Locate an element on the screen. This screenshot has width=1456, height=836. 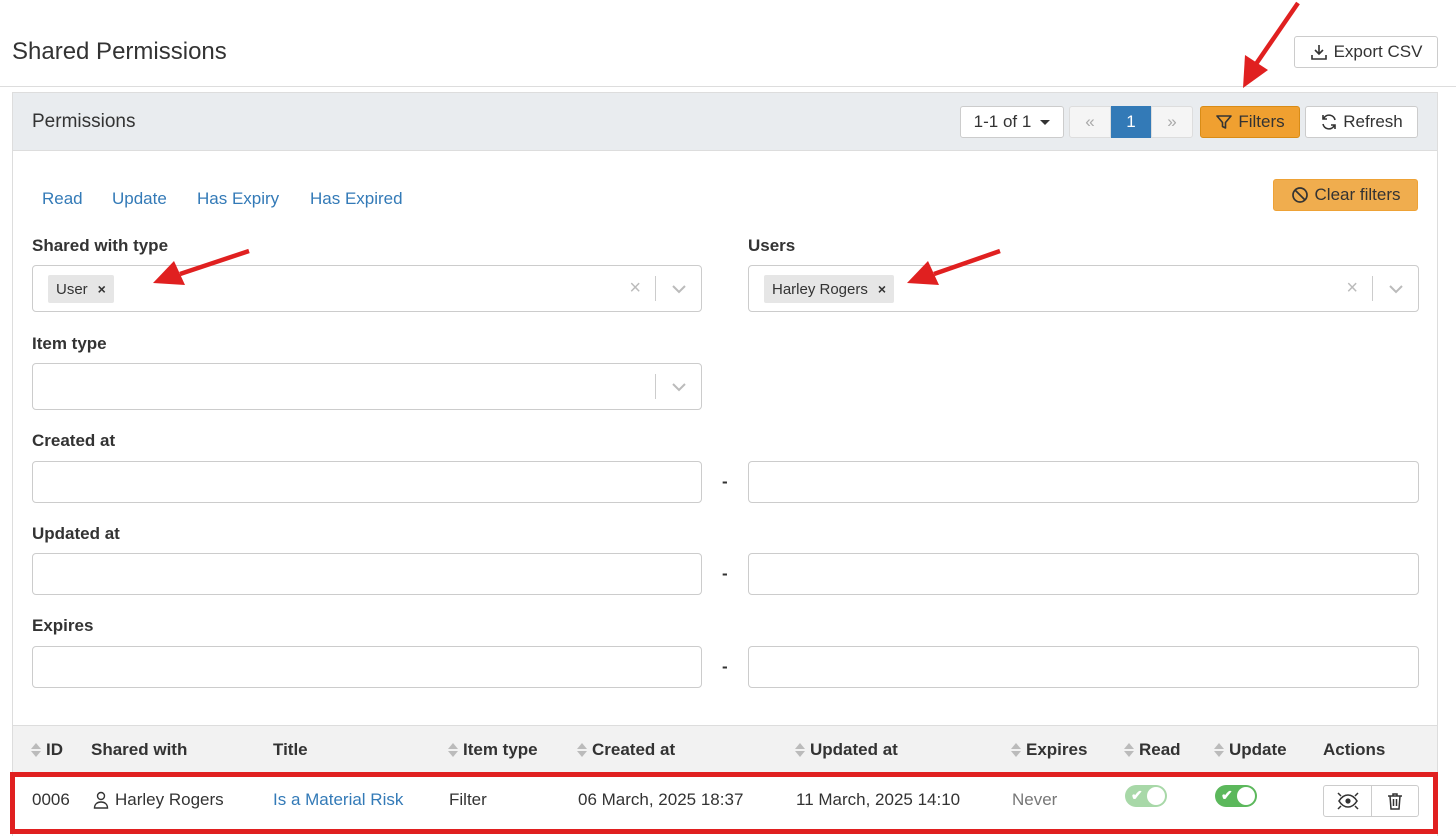
updated-at-label: Updated at is located at coordinates (76, 533).